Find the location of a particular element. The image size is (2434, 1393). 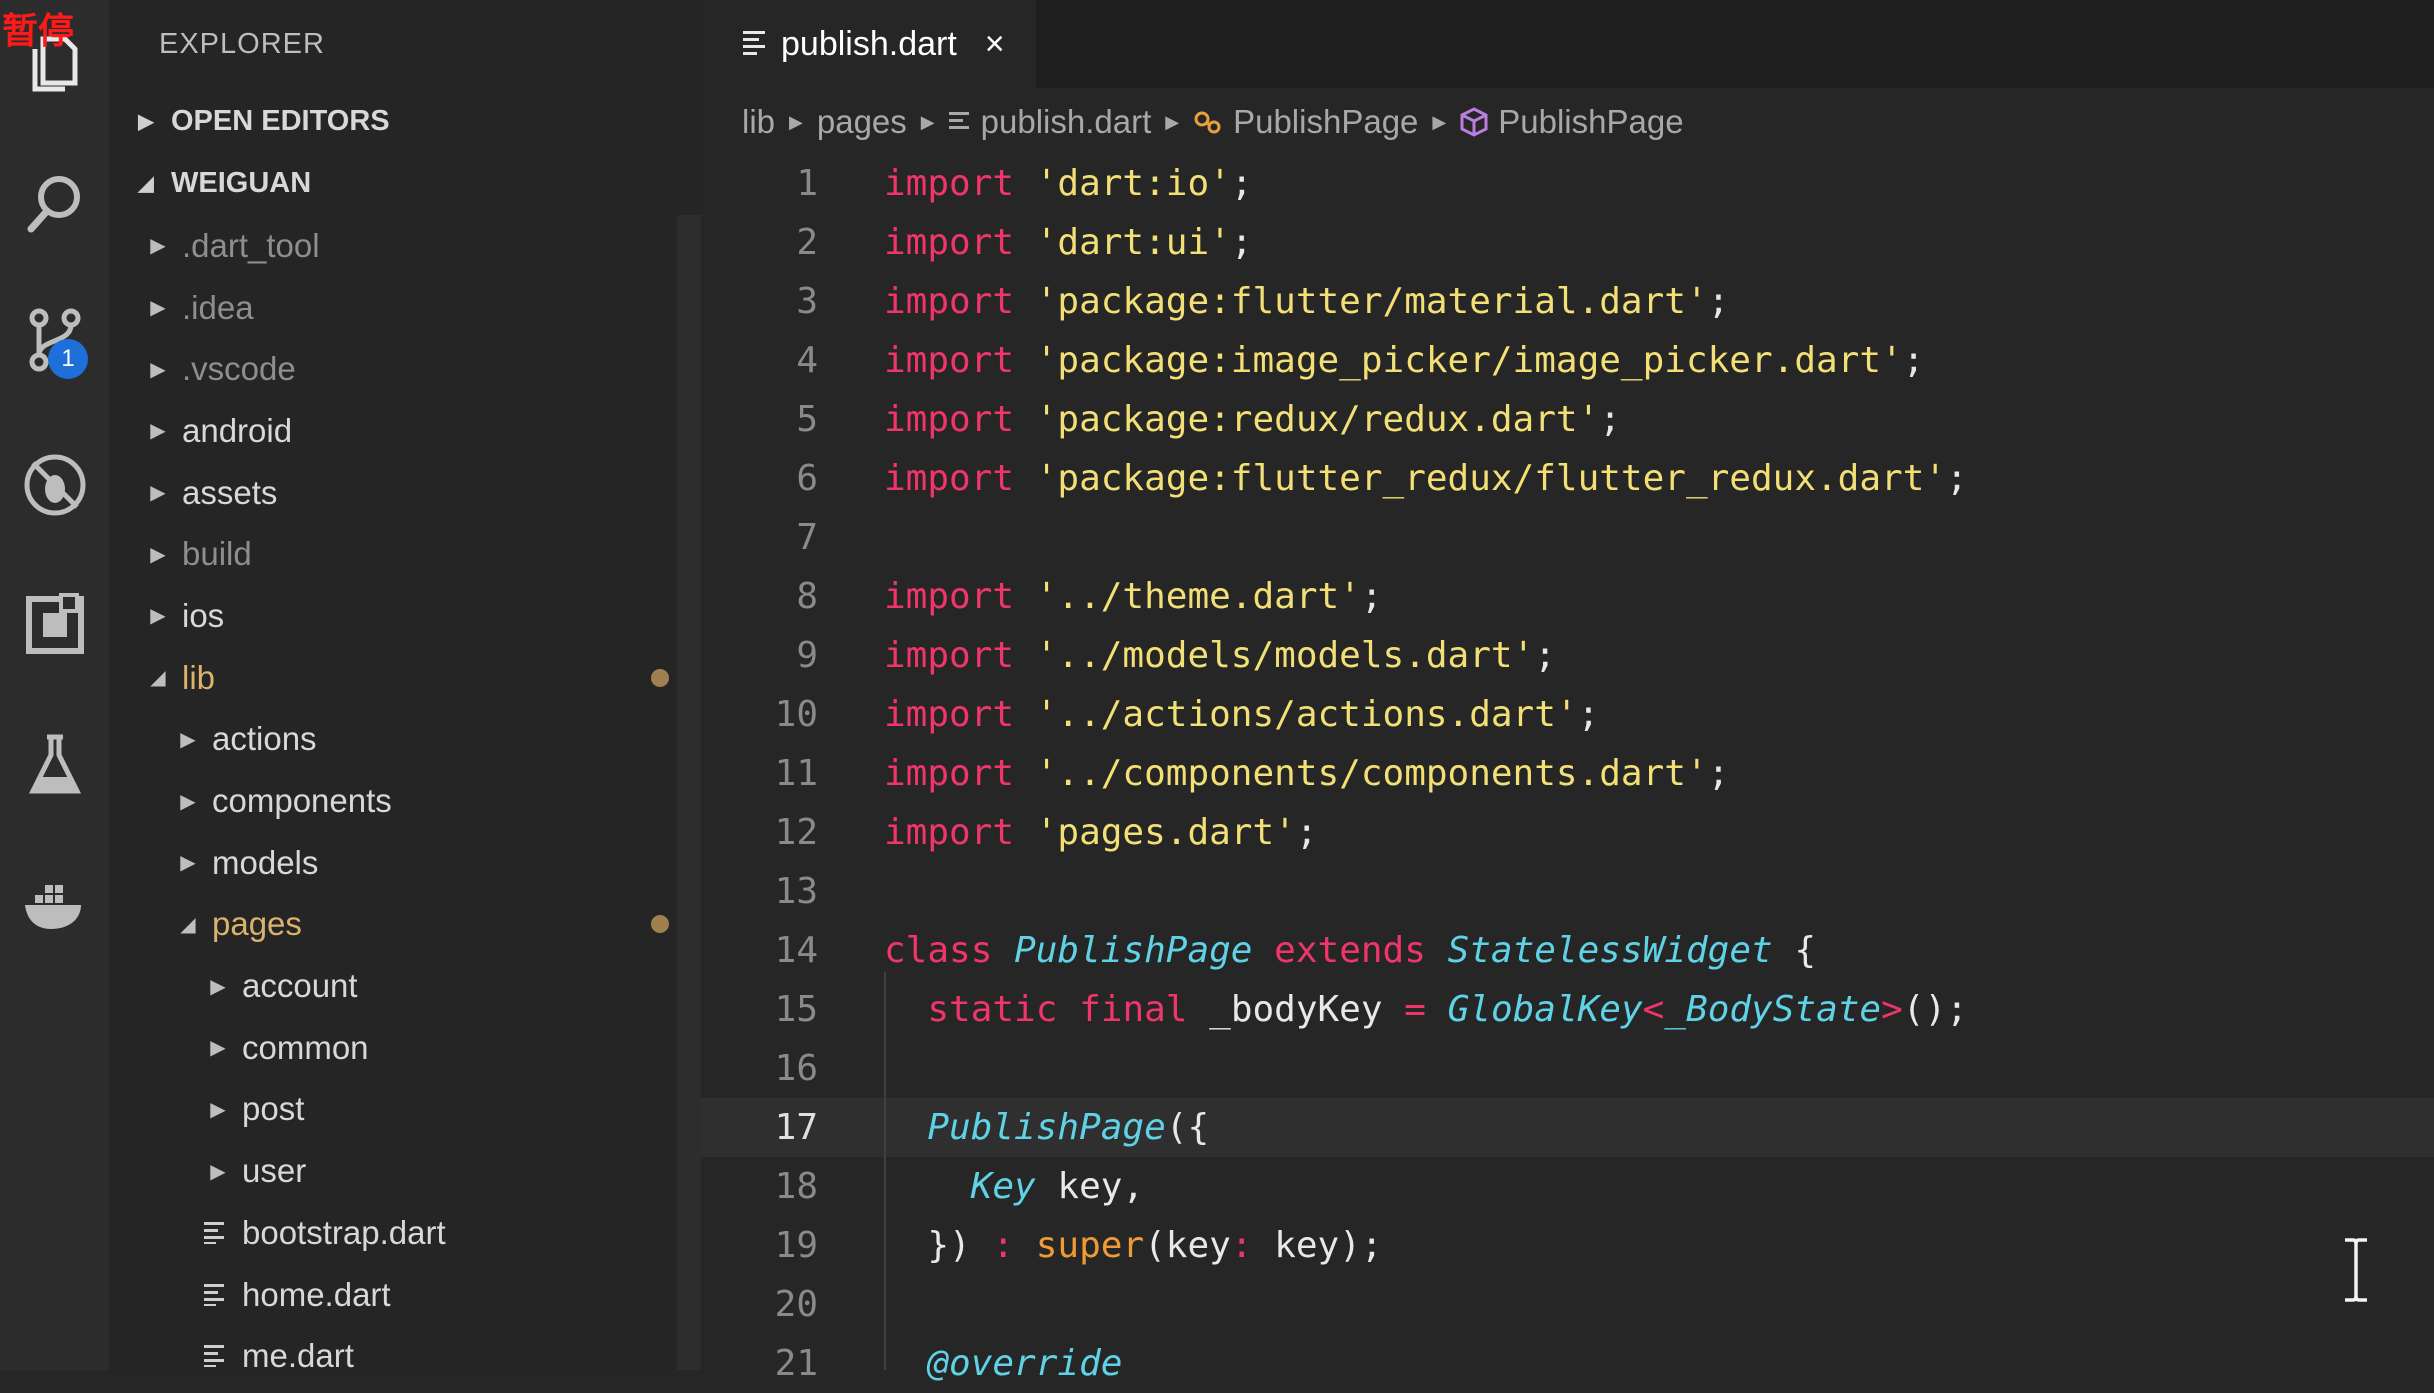

line-number: 10 is located at coordinates (796, 714).